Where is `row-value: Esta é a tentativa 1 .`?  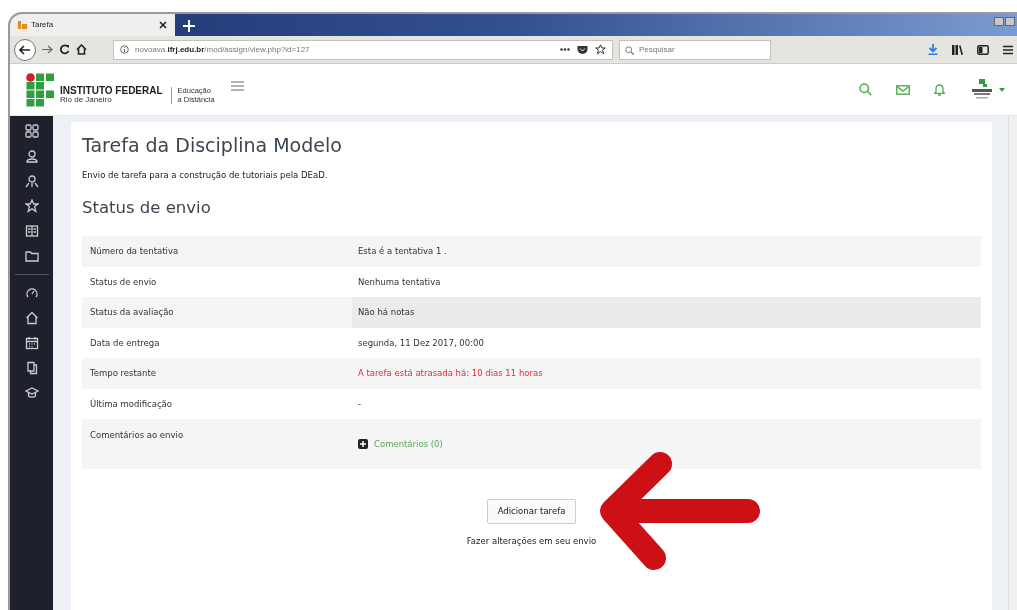
row-value: Esta é a tentativa 1 . is located at coordinates (402, 251).